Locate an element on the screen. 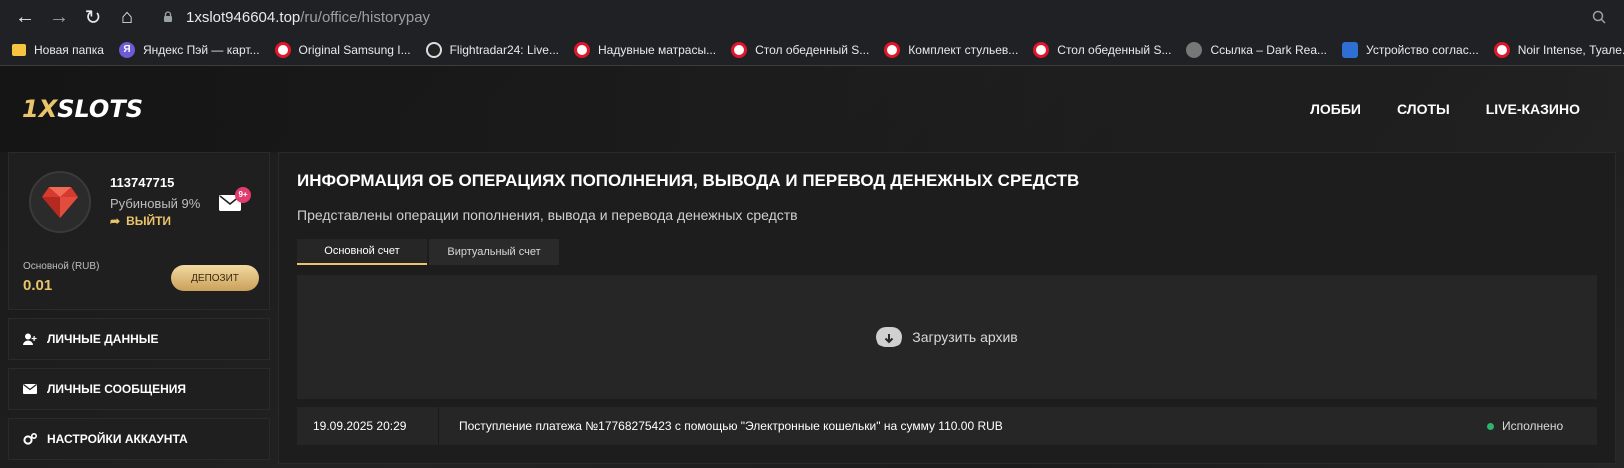  mail-badge: 9+ is located at coordinates (243, 195).